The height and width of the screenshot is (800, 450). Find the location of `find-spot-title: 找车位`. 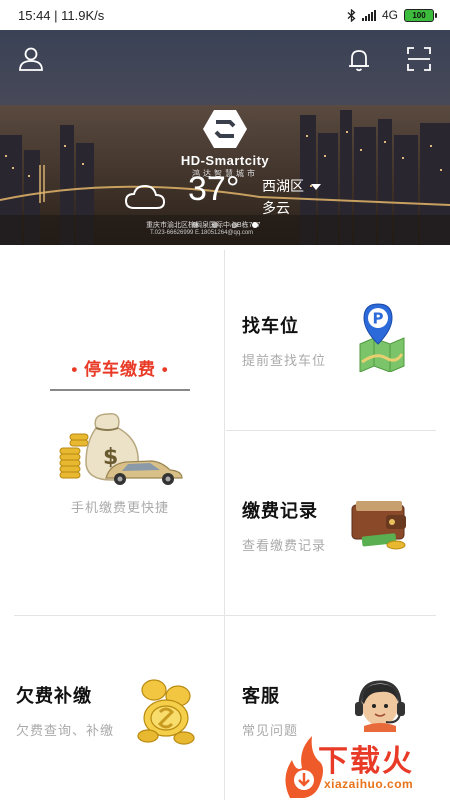

find-spot-title: 找车位 is located at coordinates (270, 326).